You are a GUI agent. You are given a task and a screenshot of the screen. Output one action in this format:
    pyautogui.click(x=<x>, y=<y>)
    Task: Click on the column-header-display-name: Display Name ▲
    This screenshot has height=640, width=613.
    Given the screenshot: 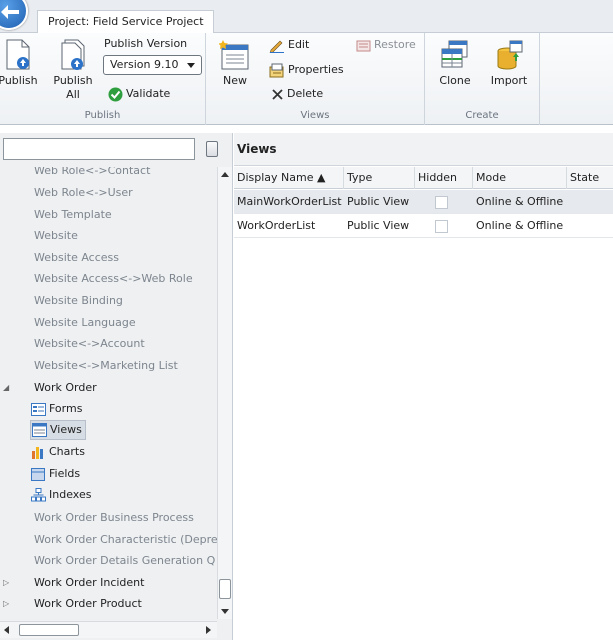 What is the action you would take?
    pyautogui.click(x=289, y=178)
    